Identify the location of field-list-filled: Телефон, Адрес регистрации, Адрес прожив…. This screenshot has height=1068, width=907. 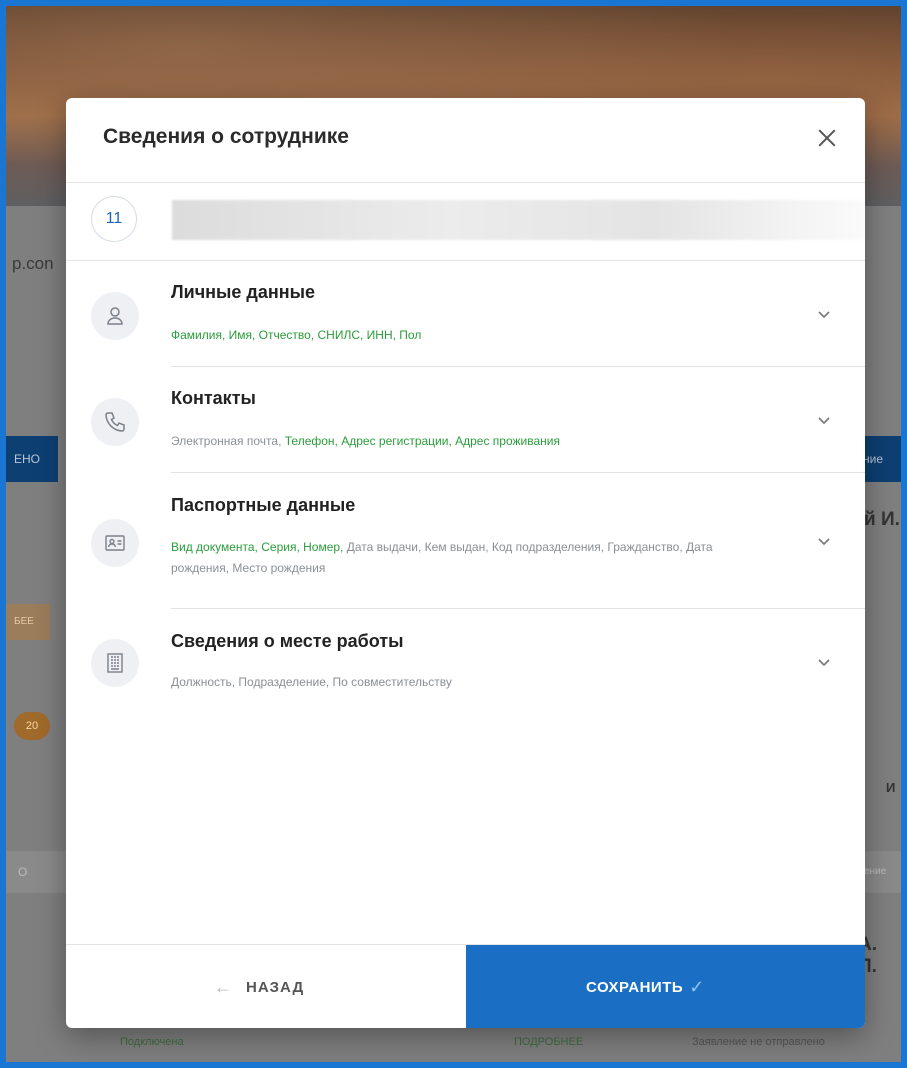
(422, 441).